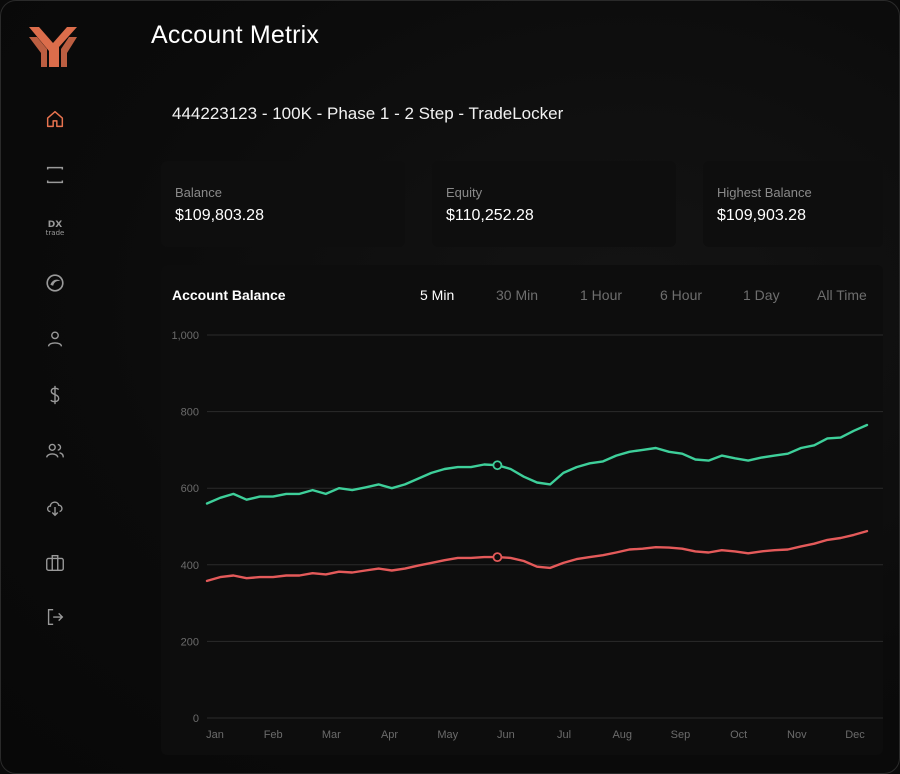  I want to click on sidebar-item-dxtrade: DX trade, so click(55, 229).